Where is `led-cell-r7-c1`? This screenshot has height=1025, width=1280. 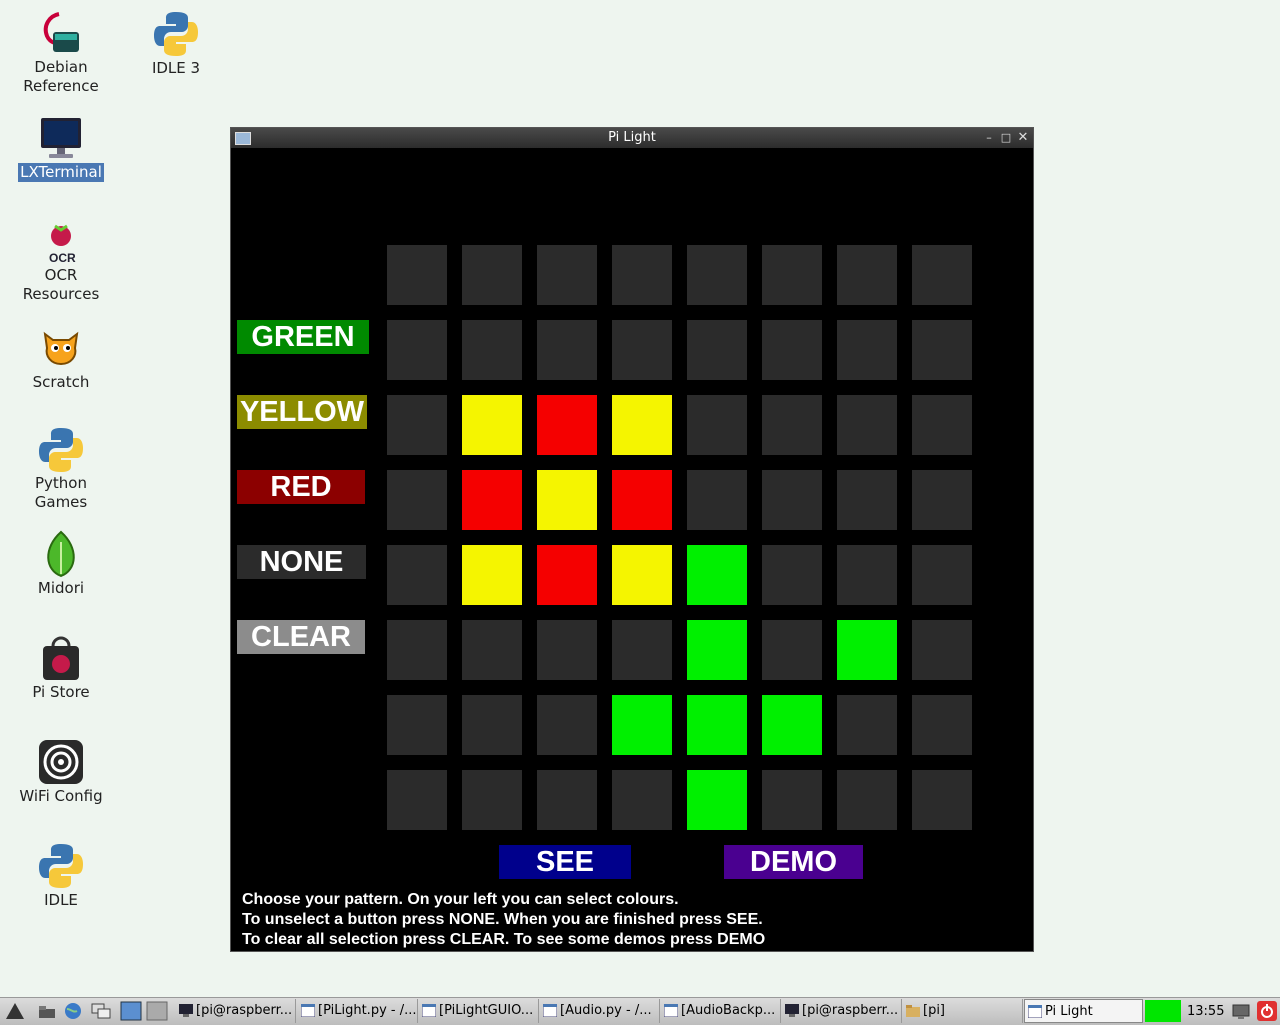
led-cell-r7-c1 is located at coordinates (417, 725).